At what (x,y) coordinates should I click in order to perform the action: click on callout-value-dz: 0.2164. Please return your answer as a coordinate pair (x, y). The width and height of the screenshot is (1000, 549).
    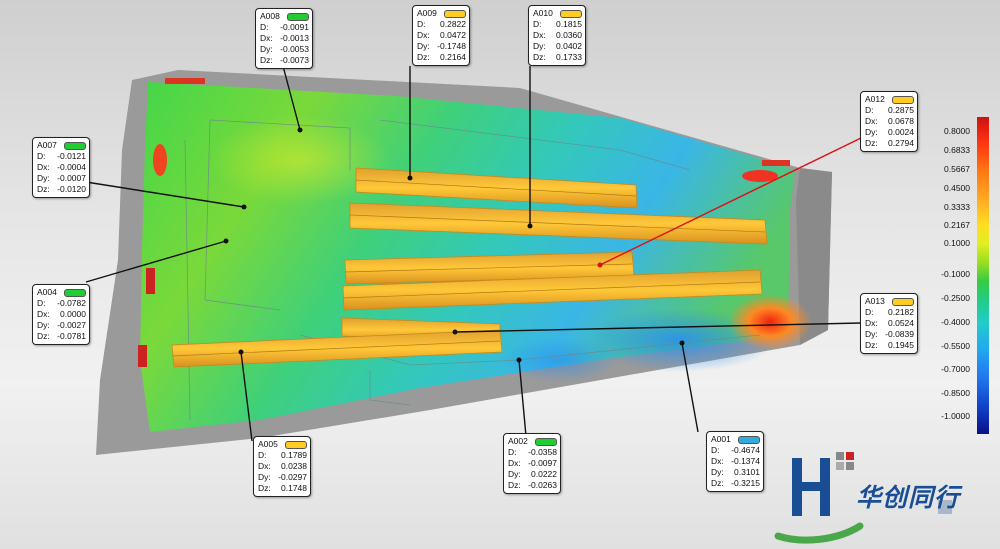
    Looking at the image, I should click on (453, 57).